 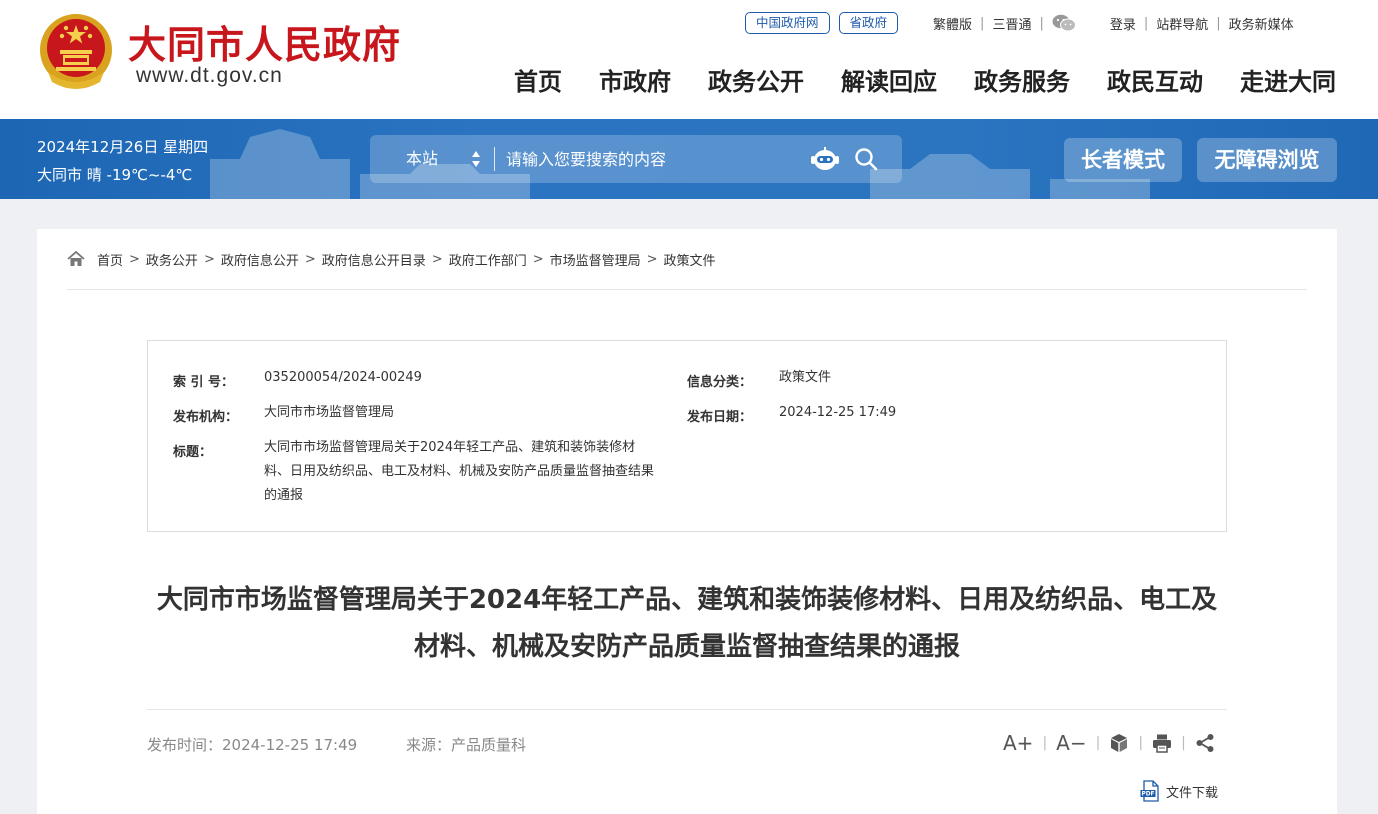 I want to click on breadcrumb-gov-affairs: 政务公开, so click(x=172, y=259).